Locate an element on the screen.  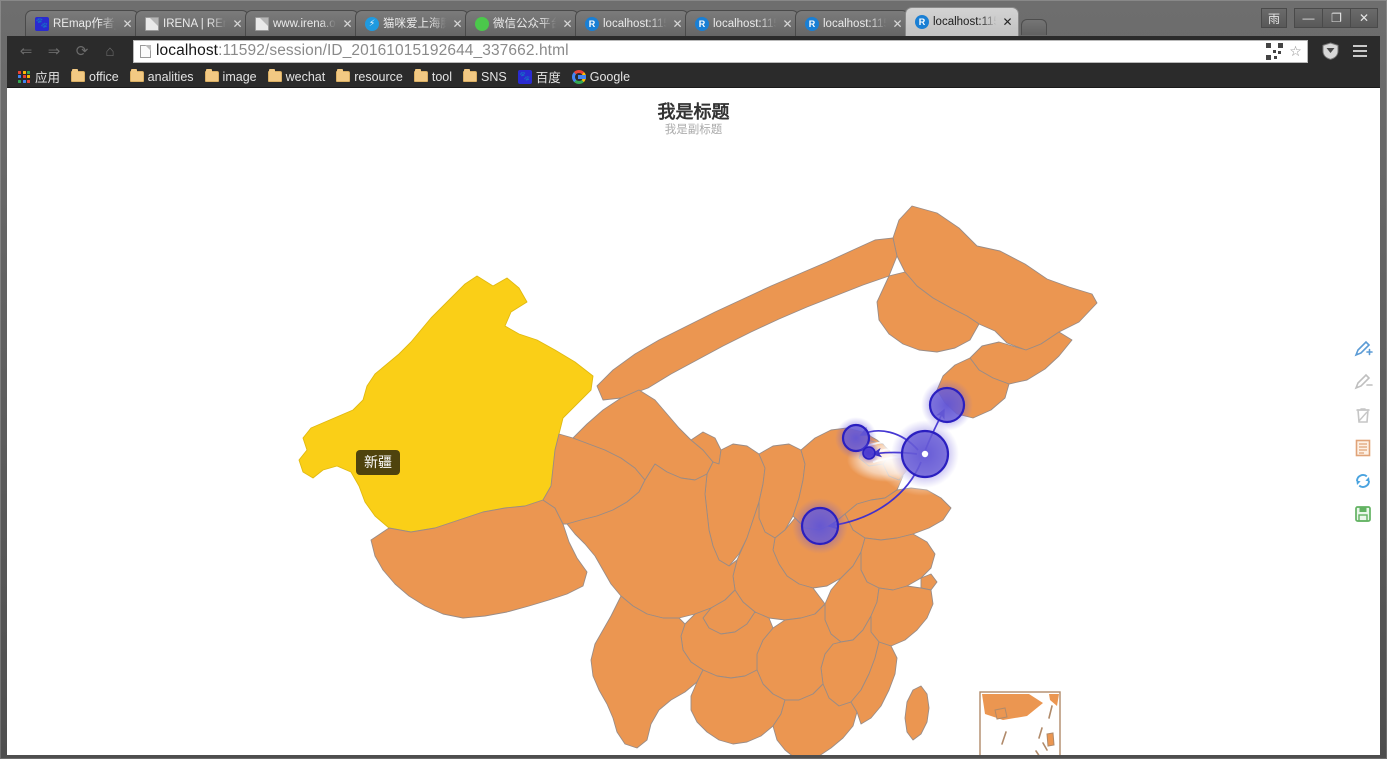
bookmark-tool: tool is located at coordinates (434, 77).